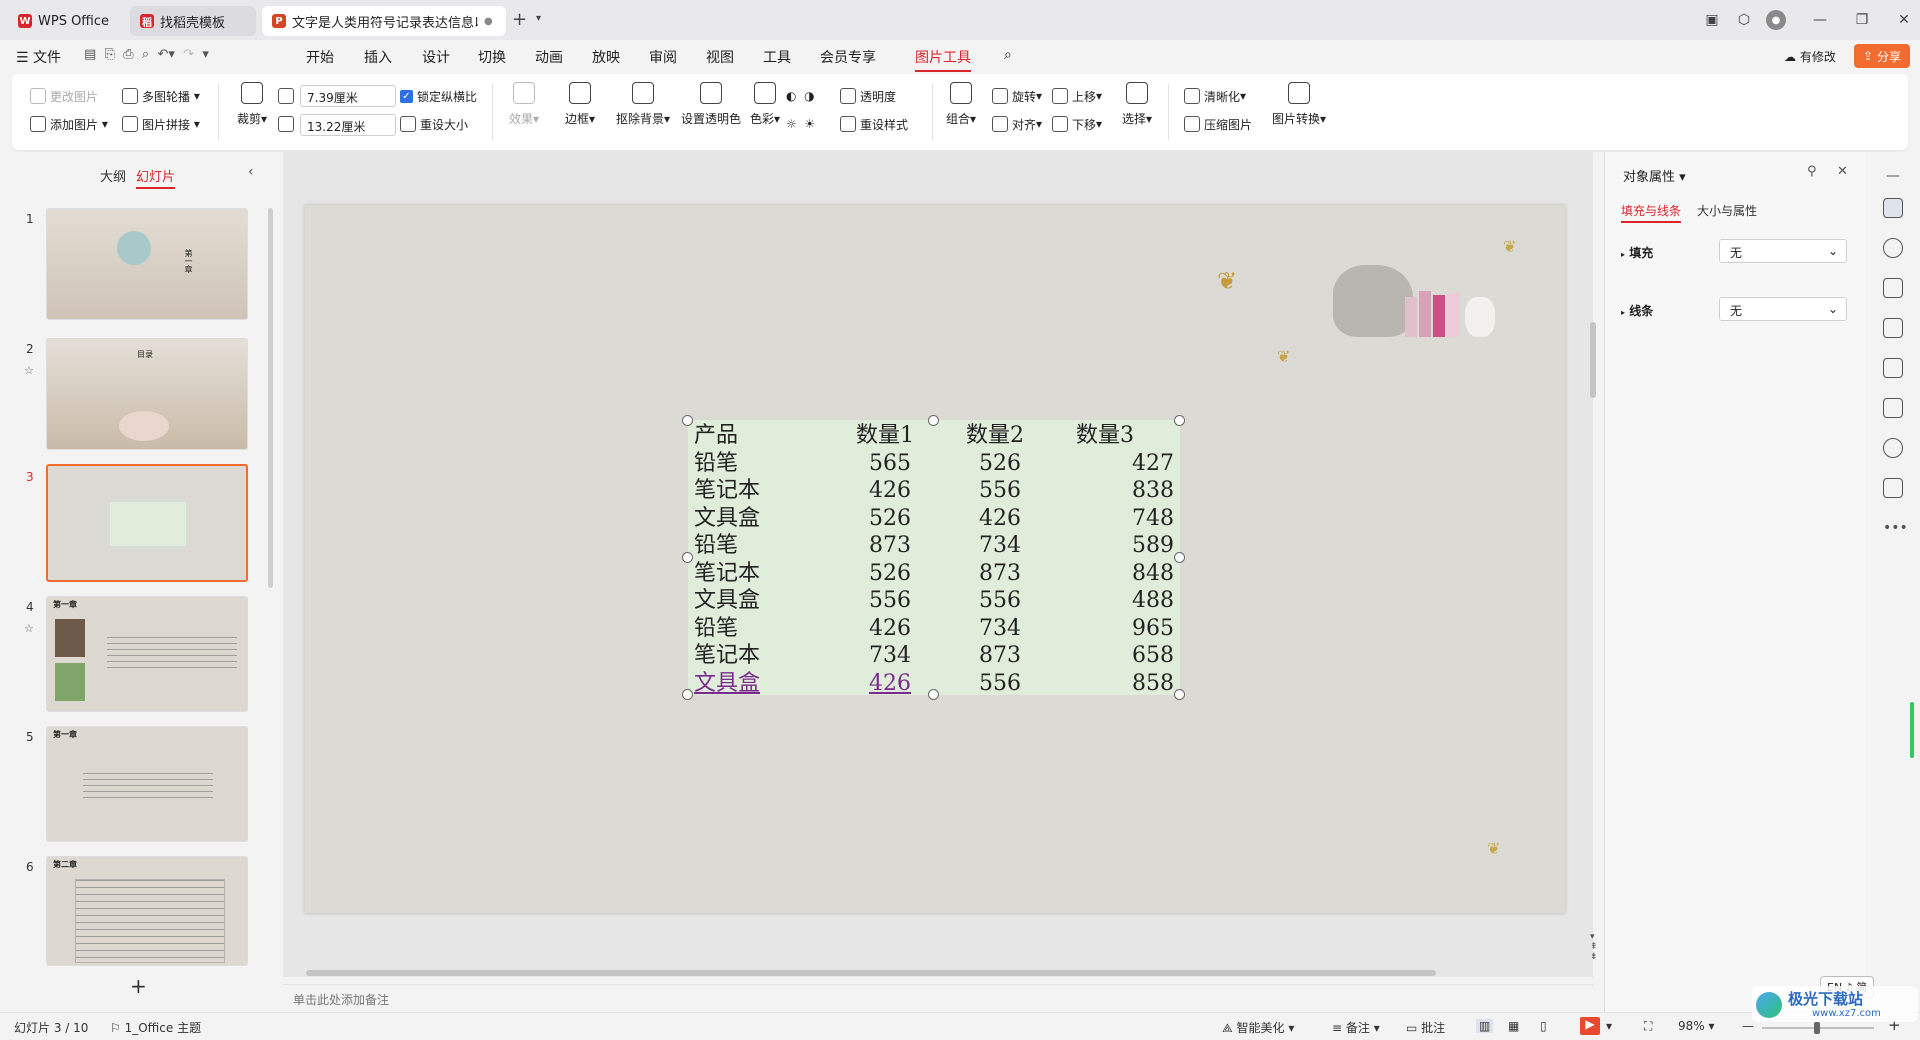 This screenshot has width=1920, height=1040. Describe the element at coordinates (1820, 20) in the screenshot. I see `minimize-icon: —` at that location.